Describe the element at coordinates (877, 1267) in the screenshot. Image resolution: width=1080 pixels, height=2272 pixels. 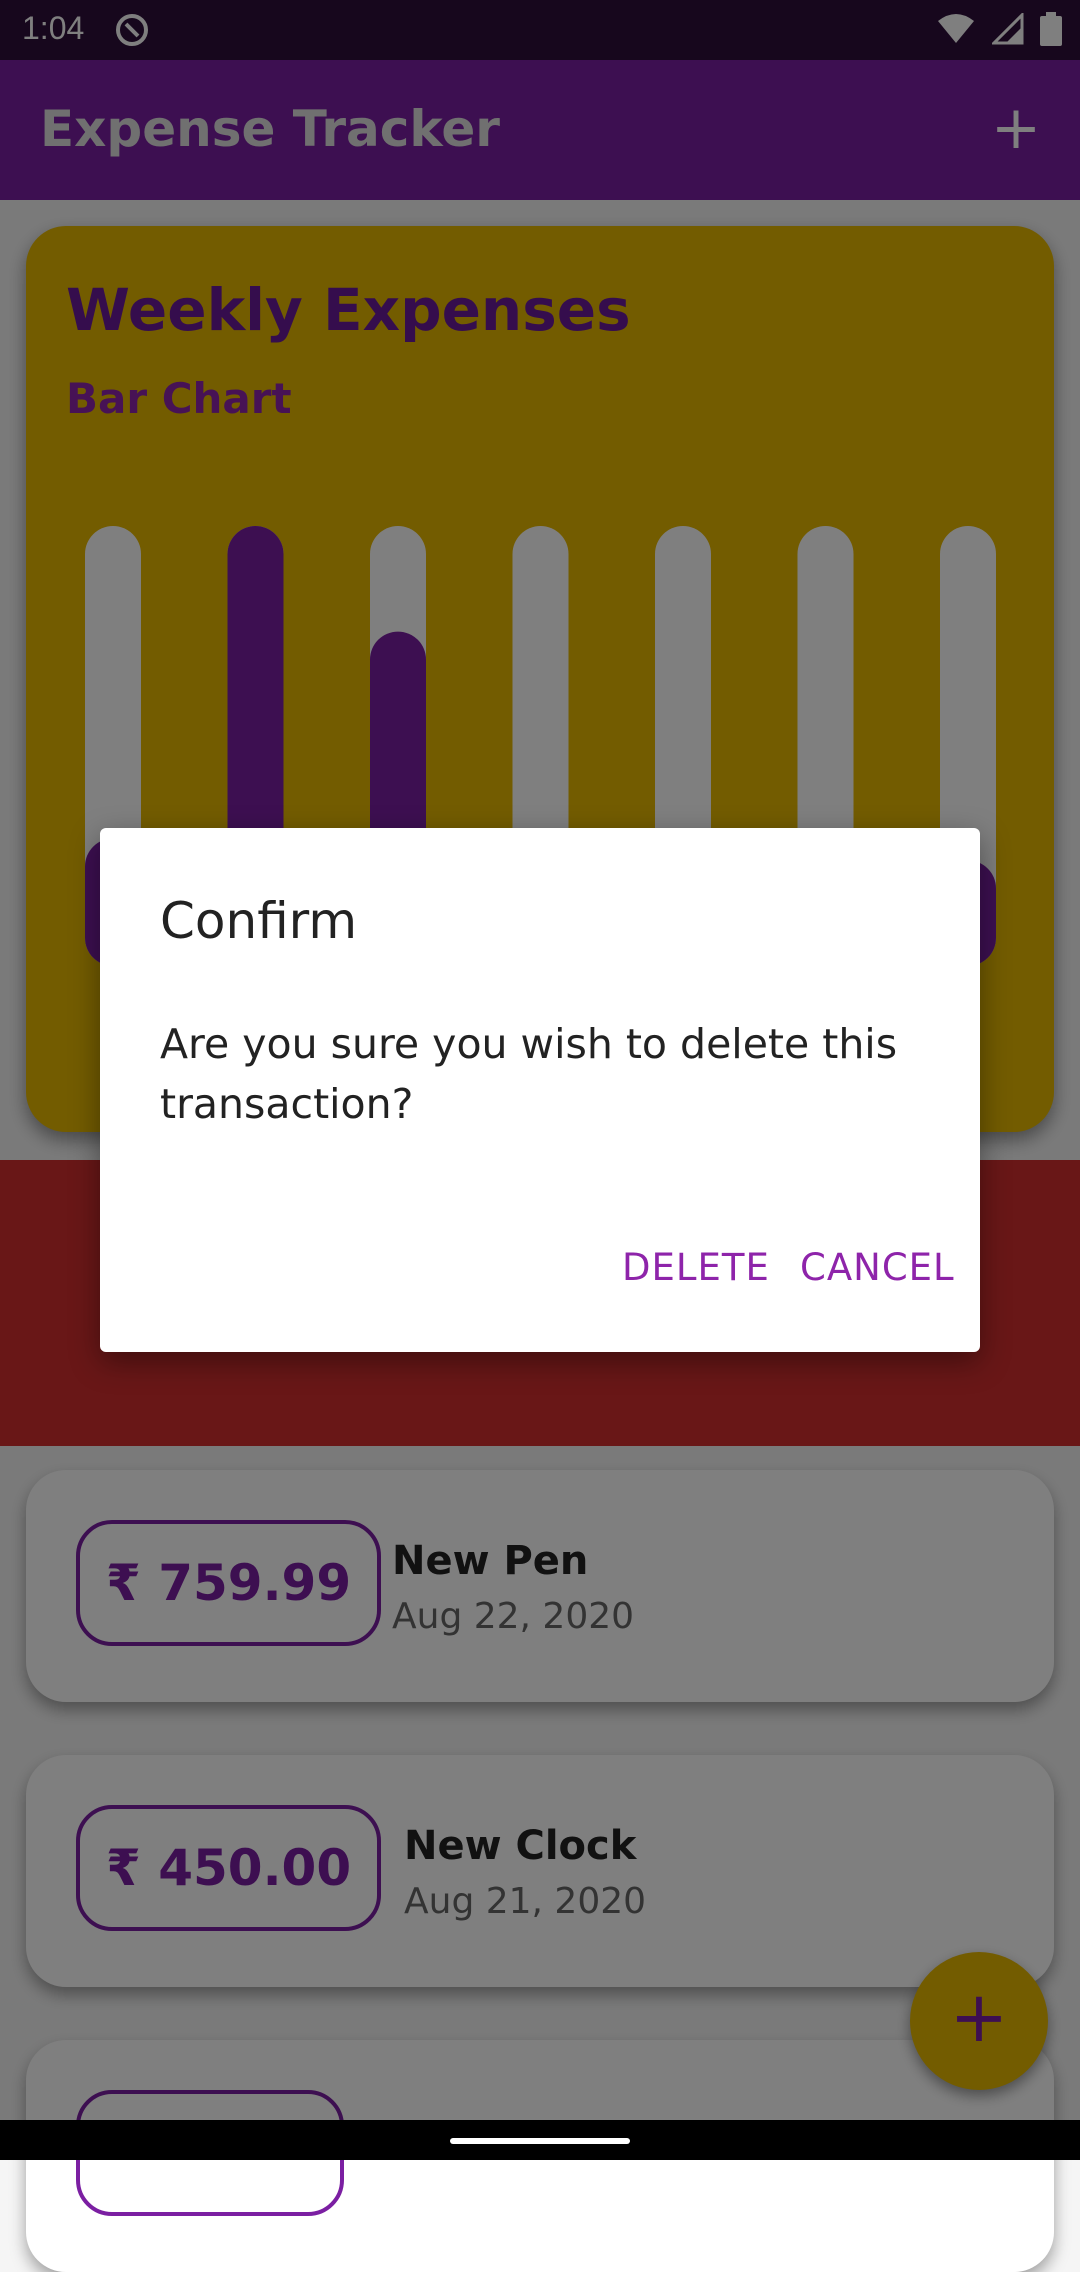
I see `cancel-button: CANCEL` at that location.